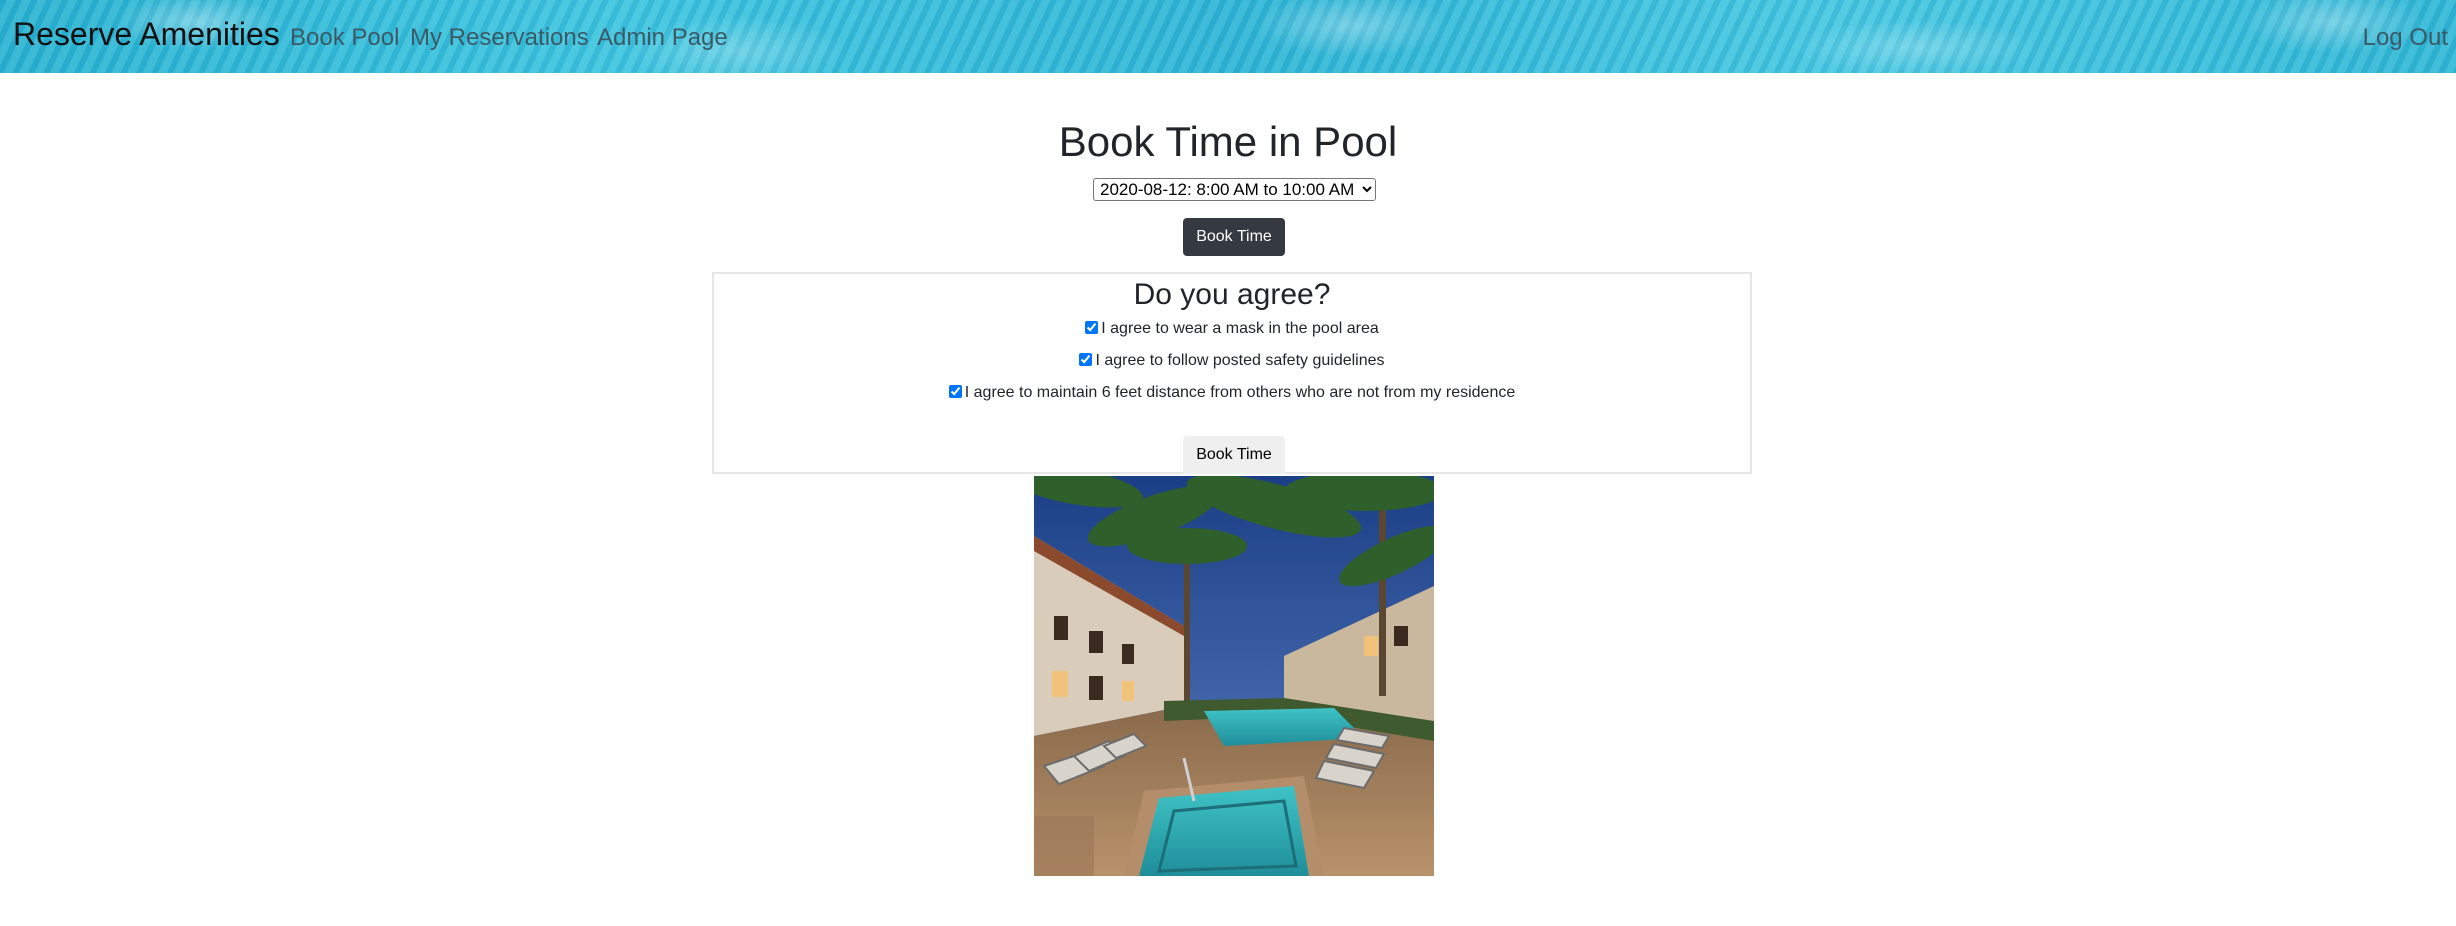 This screenshot has width=2456, height=926. Describe the element at coordinates (1232, 294) in the screenshot. I see `agreement-title: Do you agree?` at that location.